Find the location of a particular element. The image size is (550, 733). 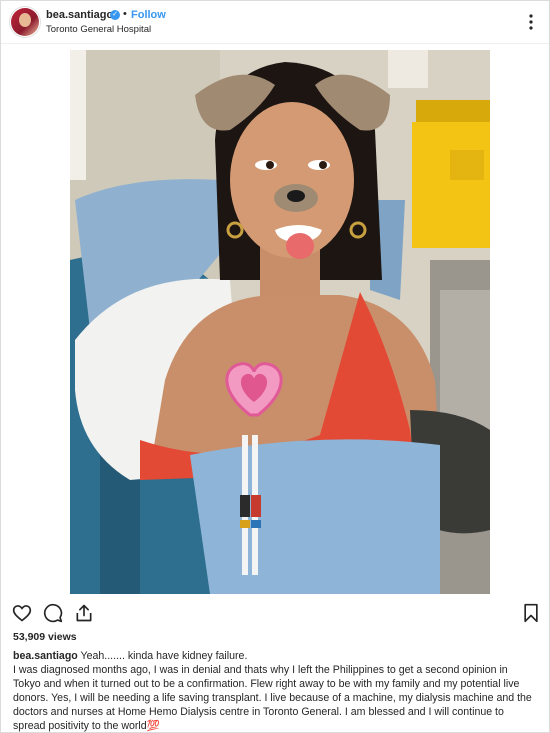

action-bar is located at coordinates (275, 614).